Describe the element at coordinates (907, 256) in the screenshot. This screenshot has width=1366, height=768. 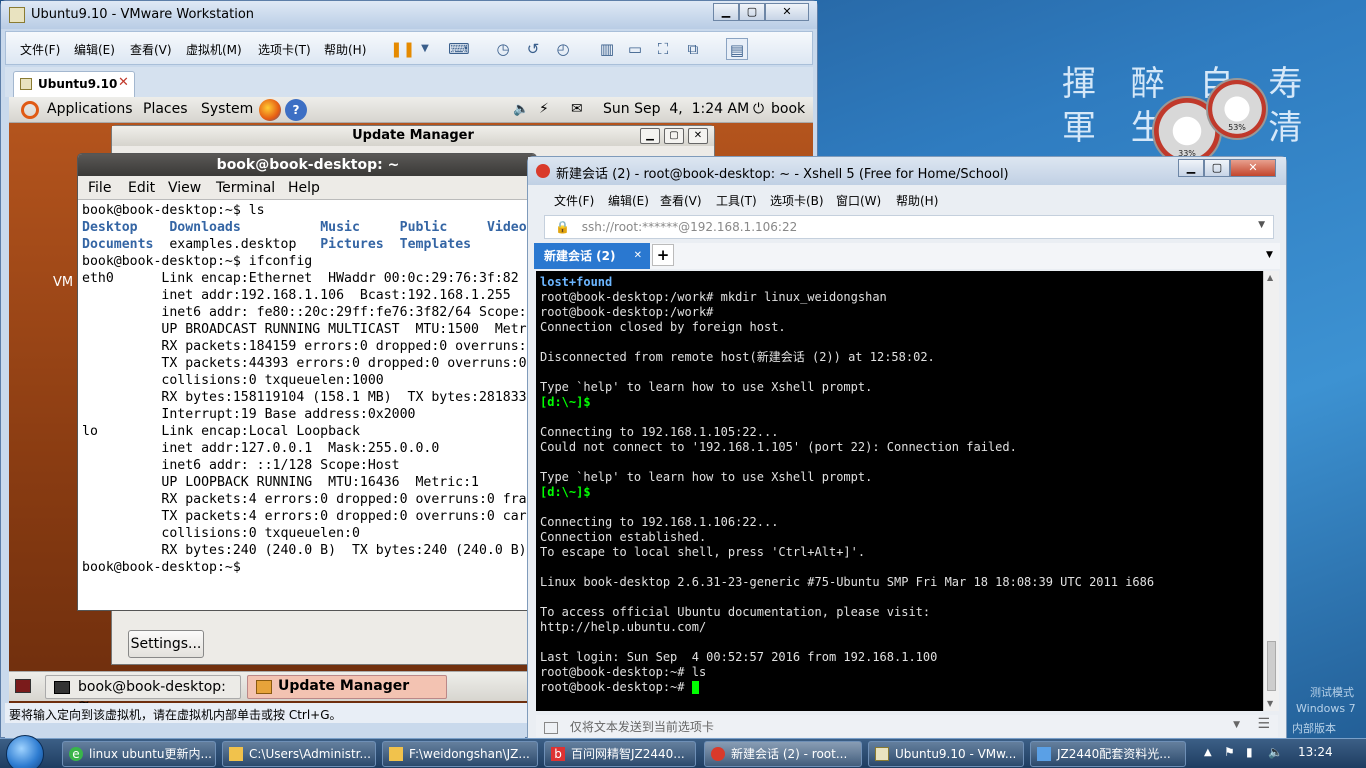
I see `xshell-tabstrip: 新建会话 (2) ✕ + ▼` at that location.